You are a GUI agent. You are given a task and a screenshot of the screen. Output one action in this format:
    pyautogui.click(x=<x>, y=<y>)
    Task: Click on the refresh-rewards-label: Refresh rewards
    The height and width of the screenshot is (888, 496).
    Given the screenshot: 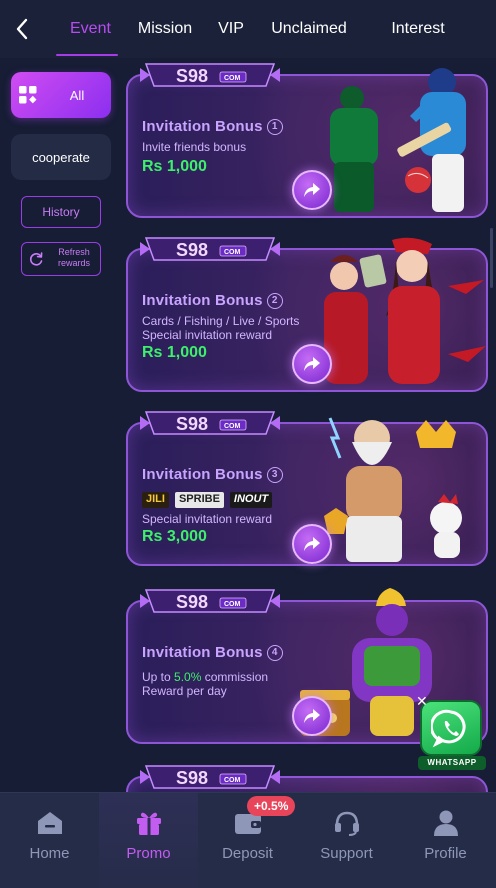 What is the action you would take?
    pyautogui.click(x=73, y=257)
    